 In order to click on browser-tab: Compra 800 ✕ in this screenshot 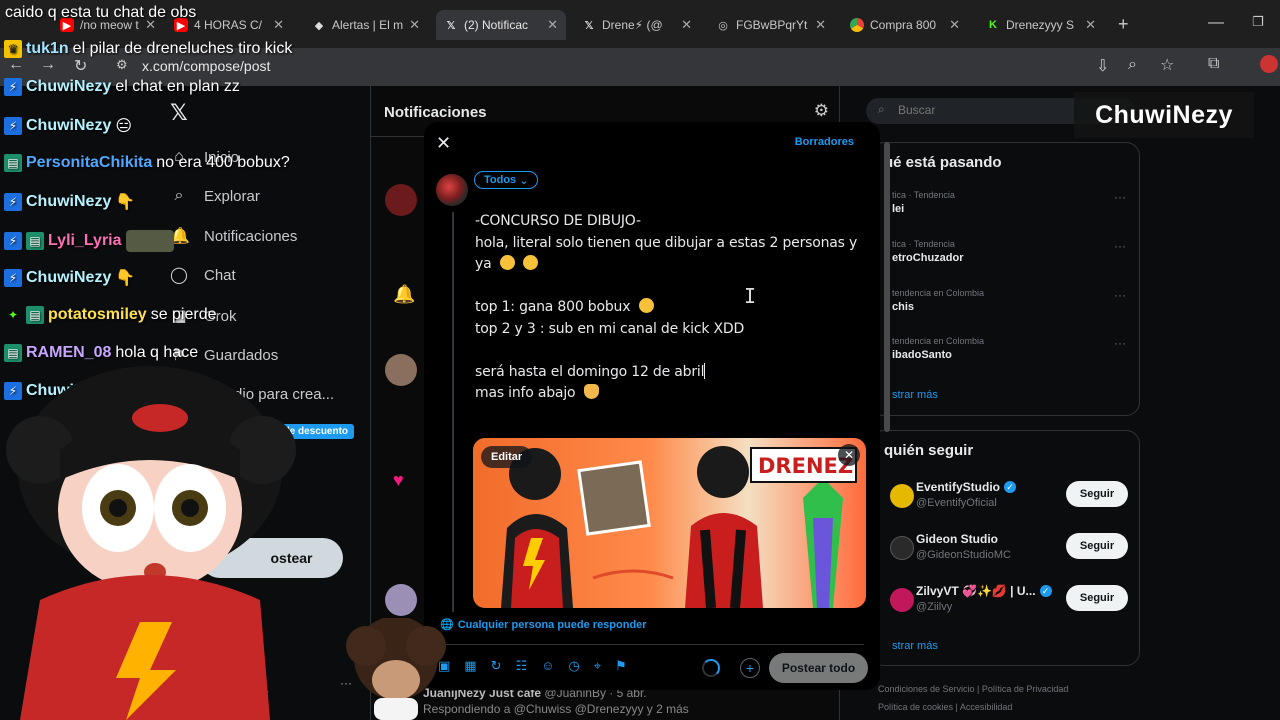, I will do `click(905, 25)`.